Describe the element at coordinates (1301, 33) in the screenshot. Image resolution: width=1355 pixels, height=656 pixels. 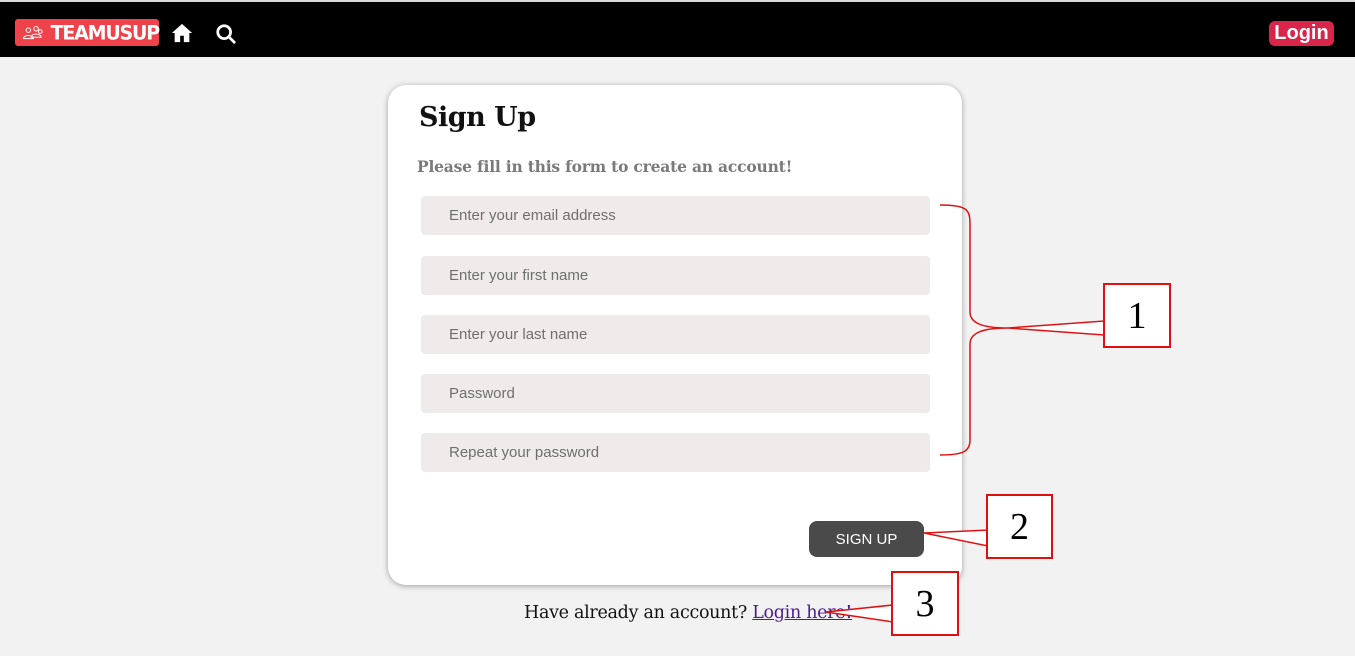
I see `login-button: Login` at that location.